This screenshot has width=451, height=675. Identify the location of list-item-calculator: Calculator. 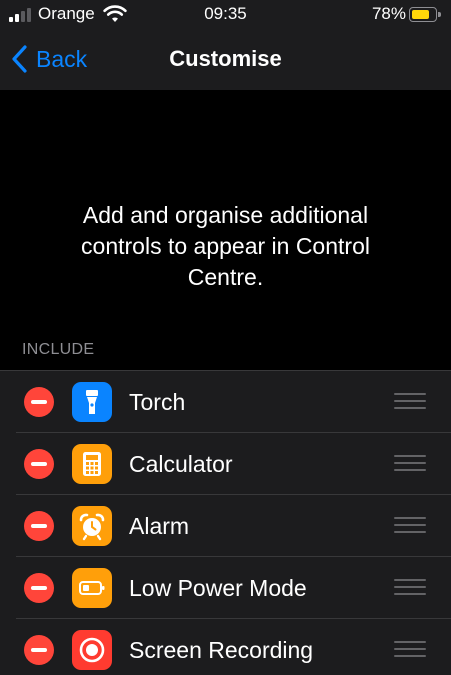
(225, 464).